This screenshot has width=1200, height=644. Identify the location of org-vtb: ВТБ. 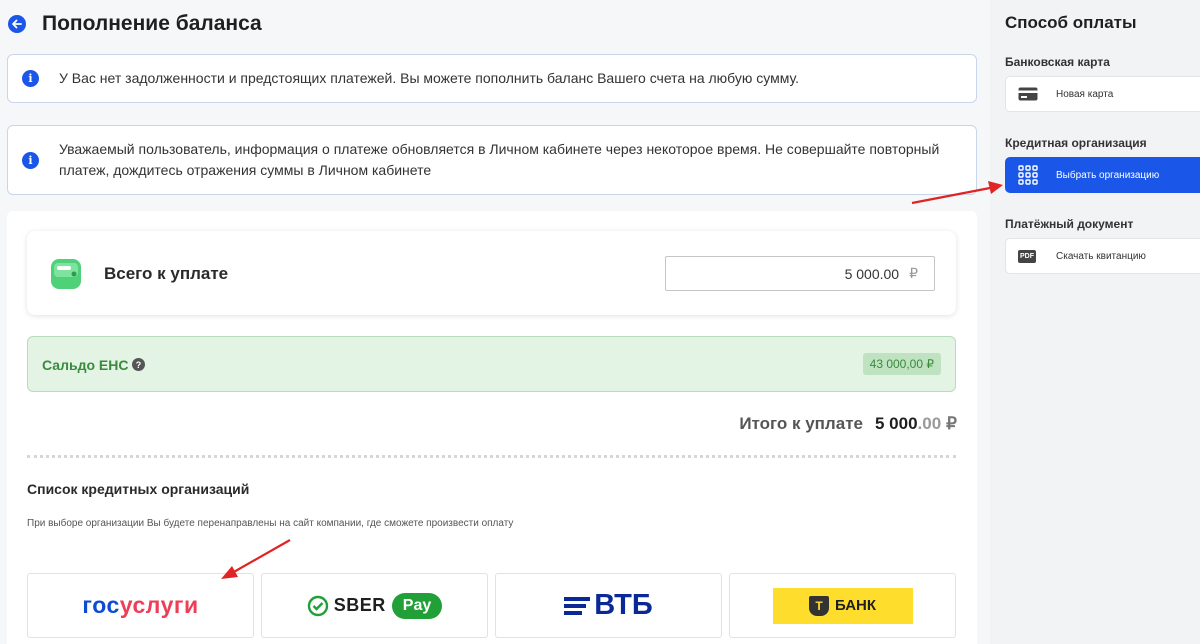
(608, 605).